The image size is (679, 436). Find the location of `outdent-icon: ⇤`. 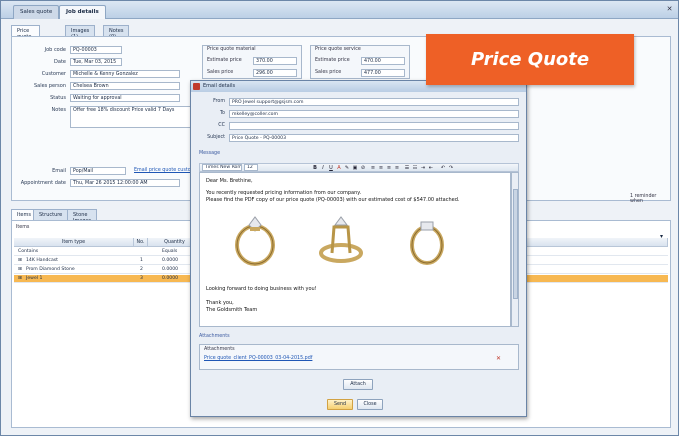

outdent-icon: ⇤ is located at coordinates (431, 168).